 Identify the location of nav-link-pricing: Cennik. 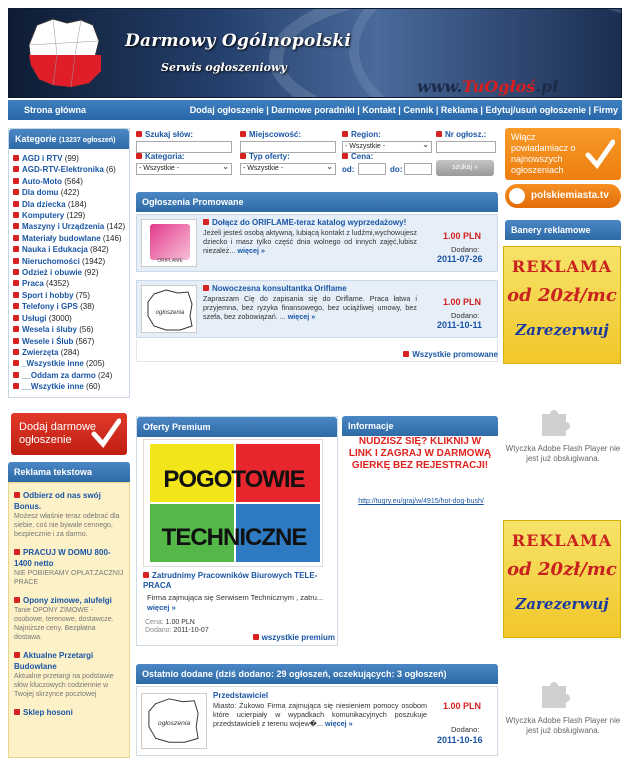
(418, 110).